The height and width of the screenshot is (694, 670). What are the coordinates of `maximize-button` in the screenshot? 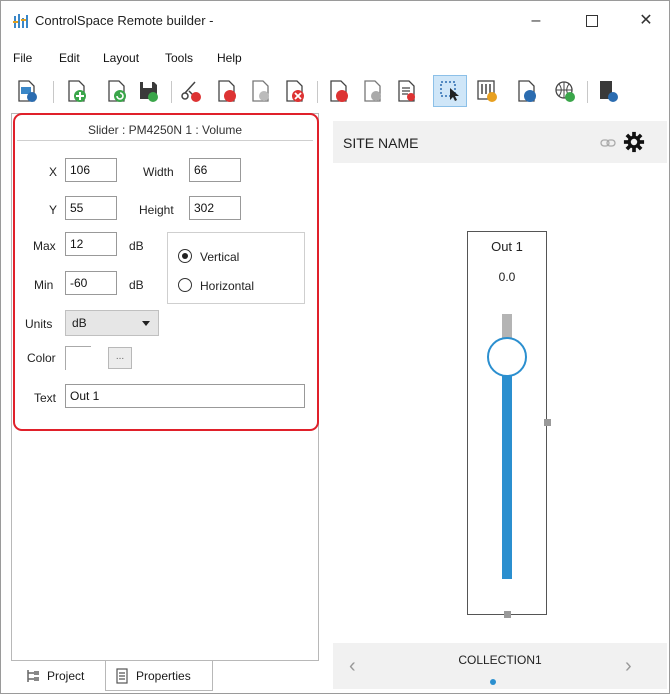 It's located at (592, 21).